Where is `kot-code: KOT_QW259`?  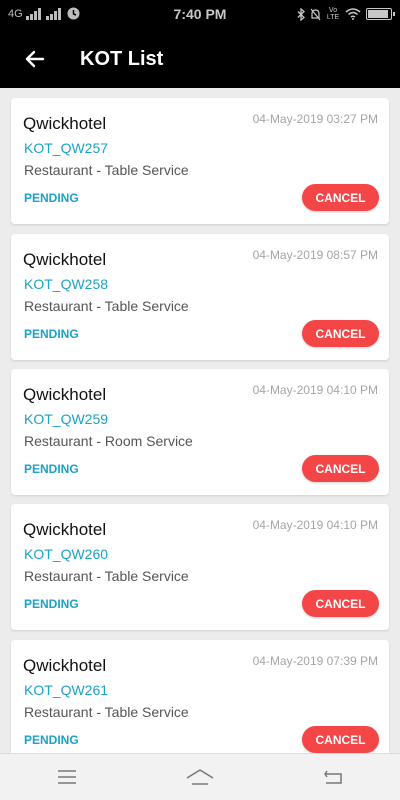 kot-code: KOT_QW259 is located at coordinates (66, 419).